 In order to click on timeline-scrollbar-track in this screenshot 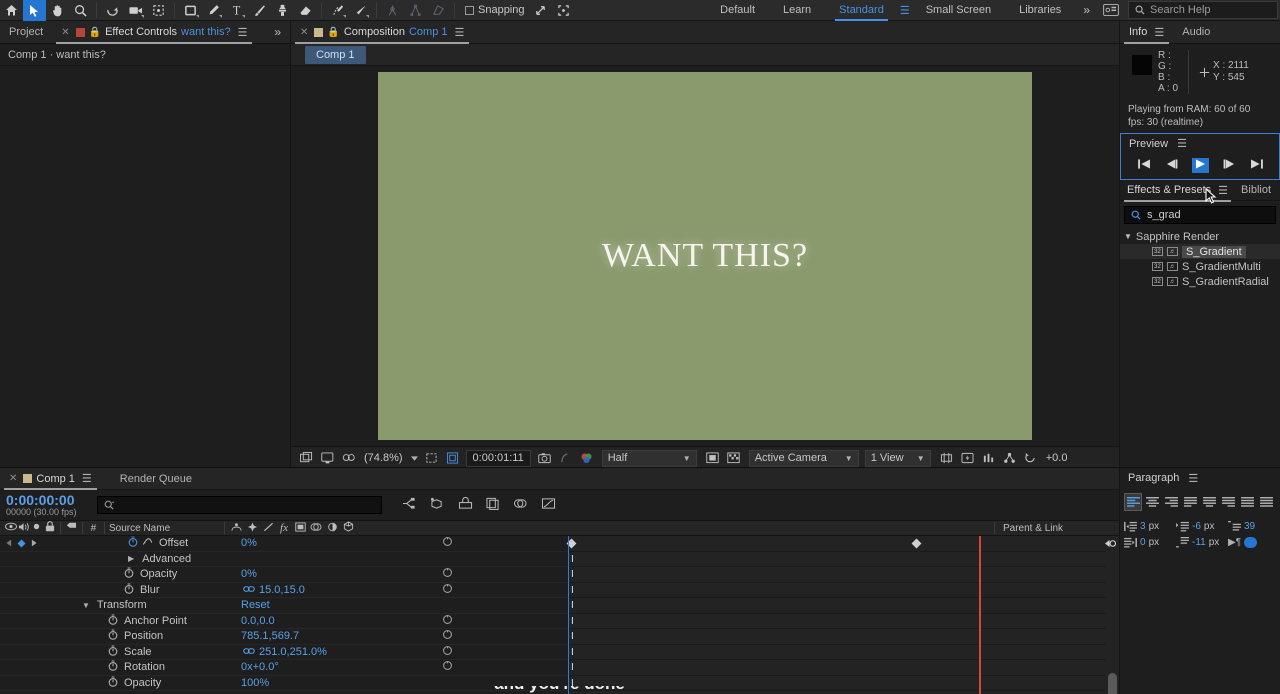, I will do `click(1112, 622)`.